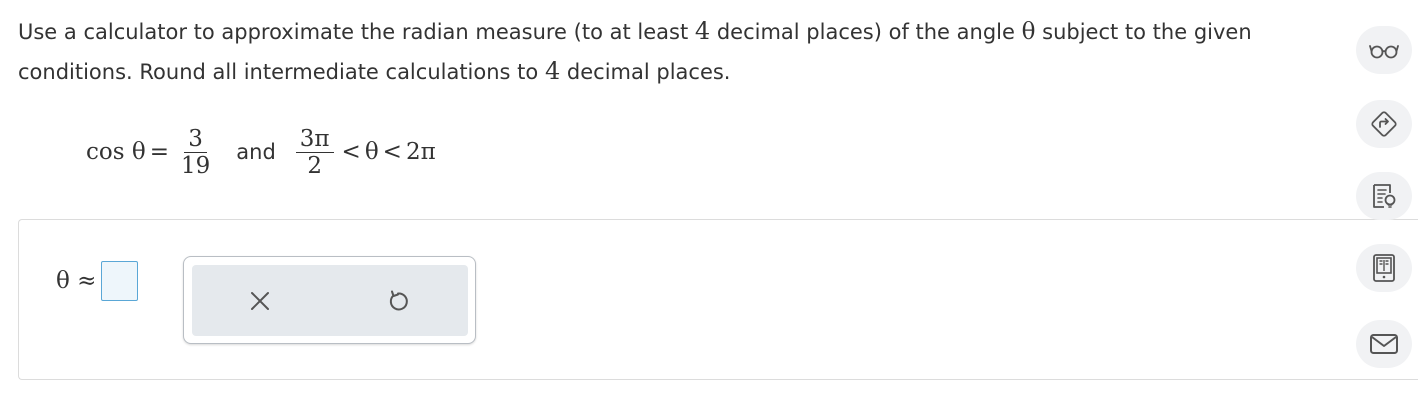 The width and height of the screenshot is (1418, 402). I want to click on notes-button, so click(1384, 196).